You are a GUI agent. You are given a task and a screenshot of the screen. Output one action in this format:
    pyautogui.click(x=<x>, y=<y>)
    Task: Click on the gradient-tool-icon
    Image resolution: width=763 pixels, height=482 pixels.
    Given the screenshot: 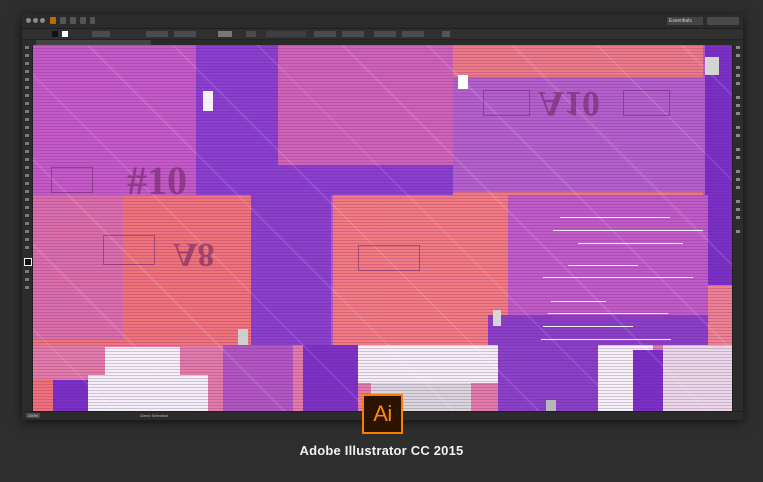 What is the action you would take?
    pyautogui.click(x=27, y=183)
    